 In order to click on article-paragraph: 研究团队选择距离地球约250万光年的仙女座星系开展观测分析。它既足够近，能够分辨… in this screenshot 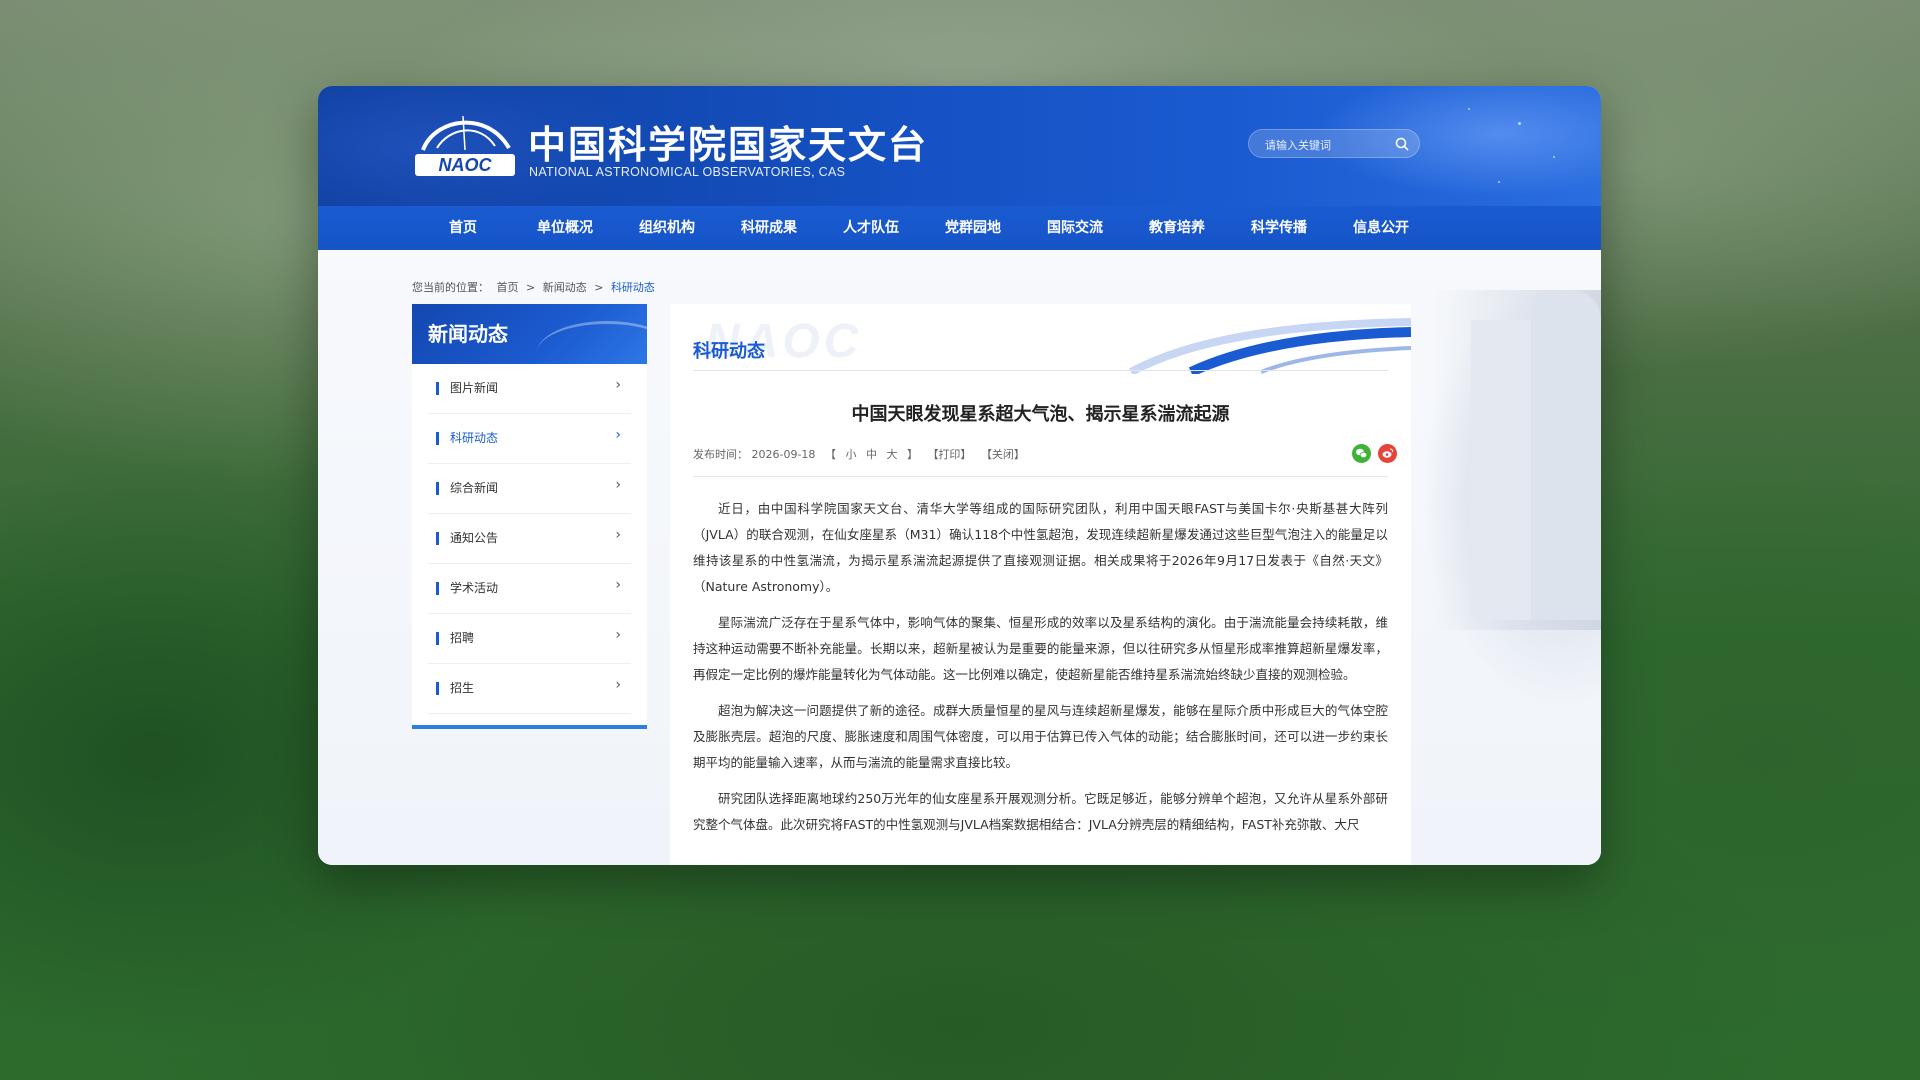, I will do `click(1040, 811)`.